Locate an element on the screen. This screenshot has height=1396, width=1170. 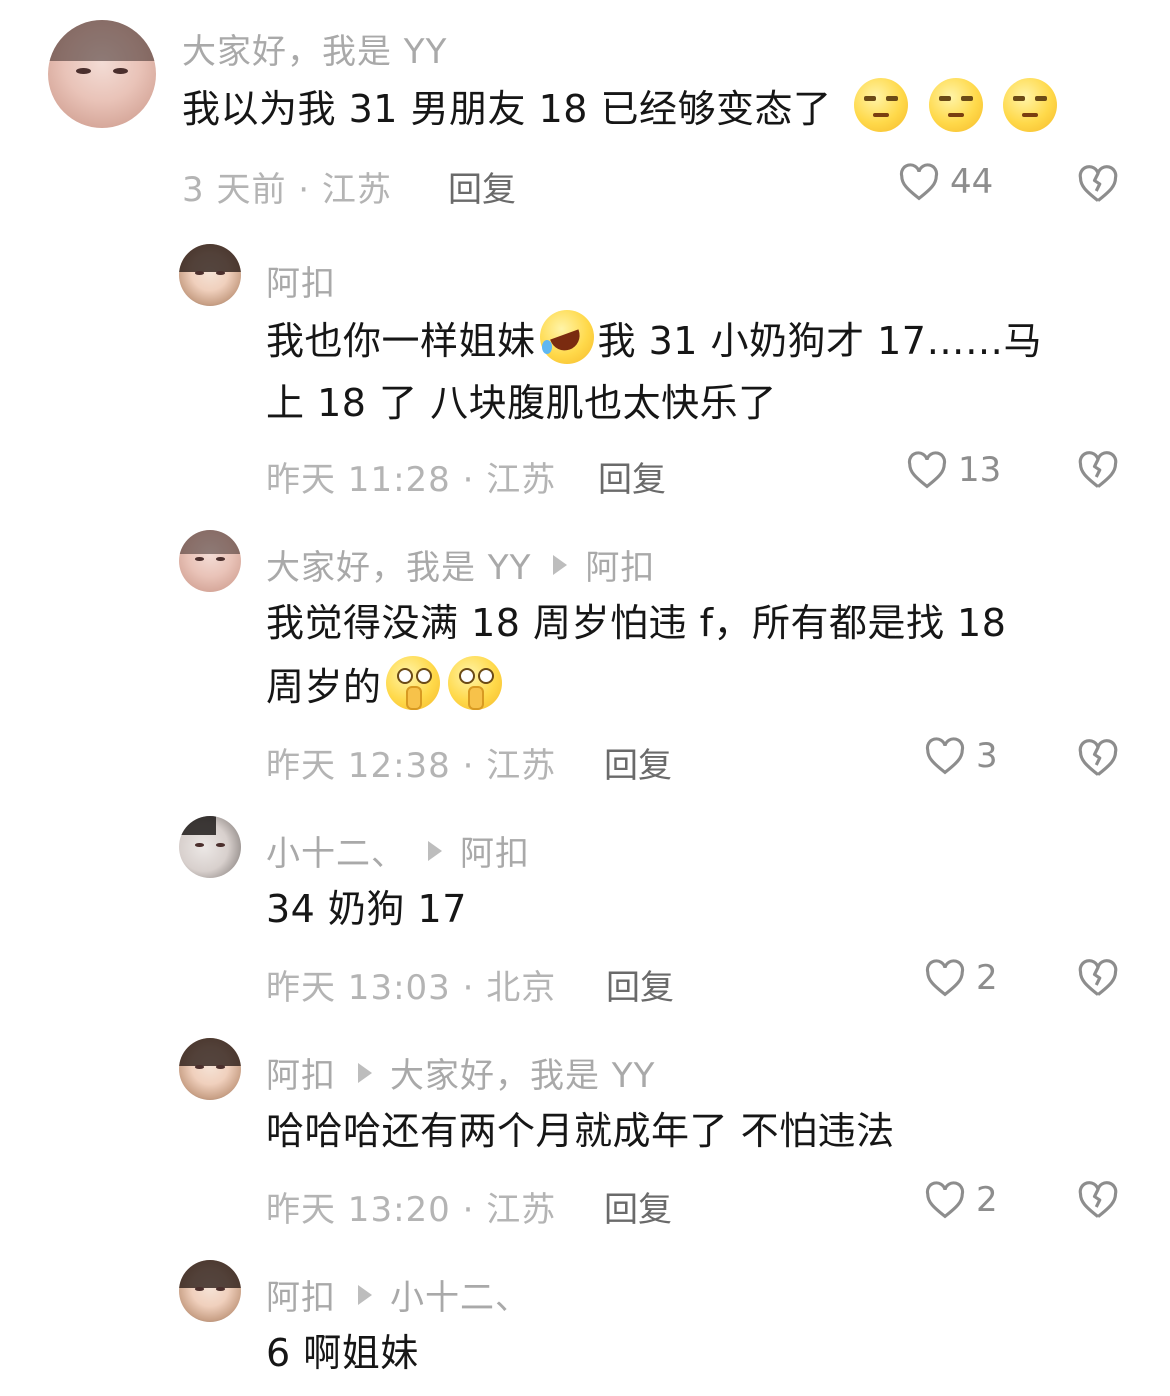
like-count: 3 is located at coordinates (987, 756).